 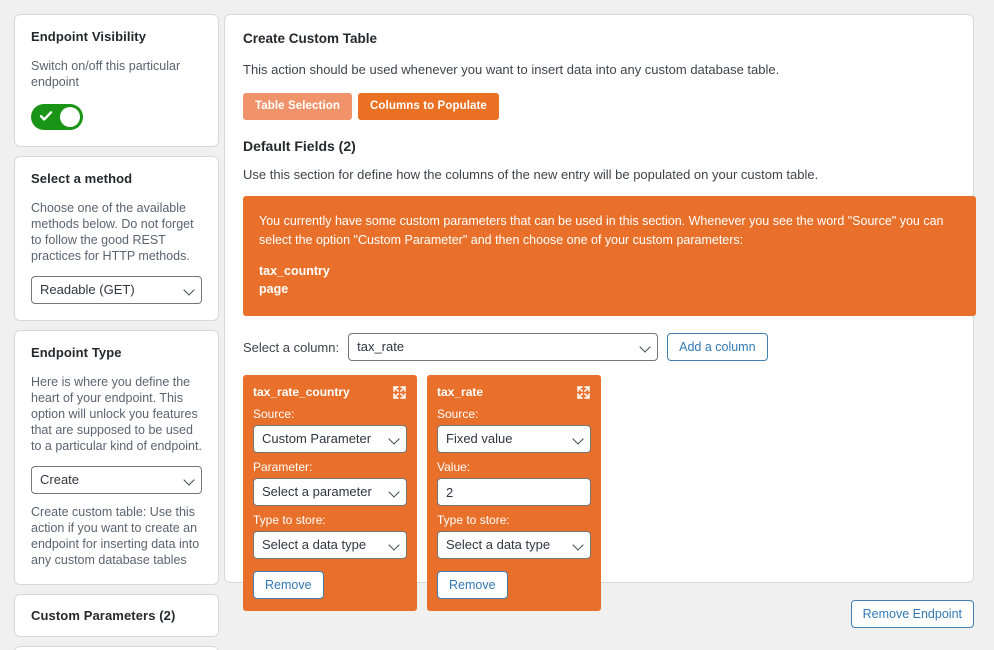 I want to click on column-select: tax_rate, so click(x=503, y=347).